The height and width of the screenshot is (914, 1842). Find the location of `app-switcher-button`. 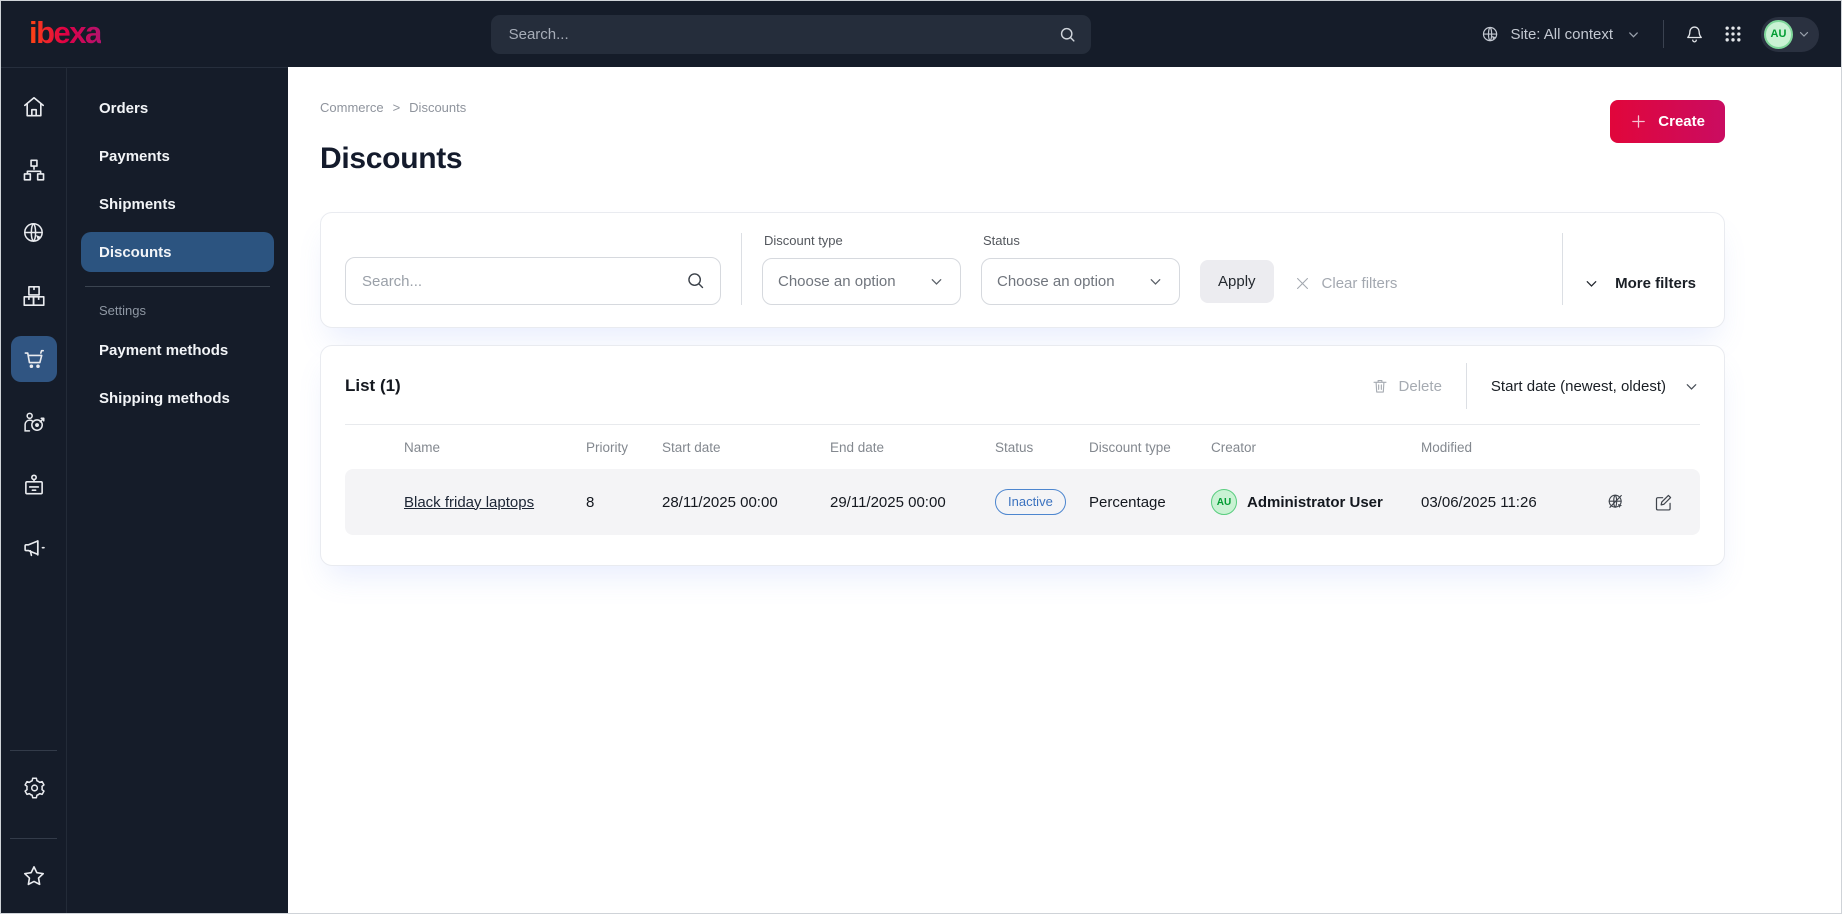

app-switcher-button is located at coordinates (1733, 34).